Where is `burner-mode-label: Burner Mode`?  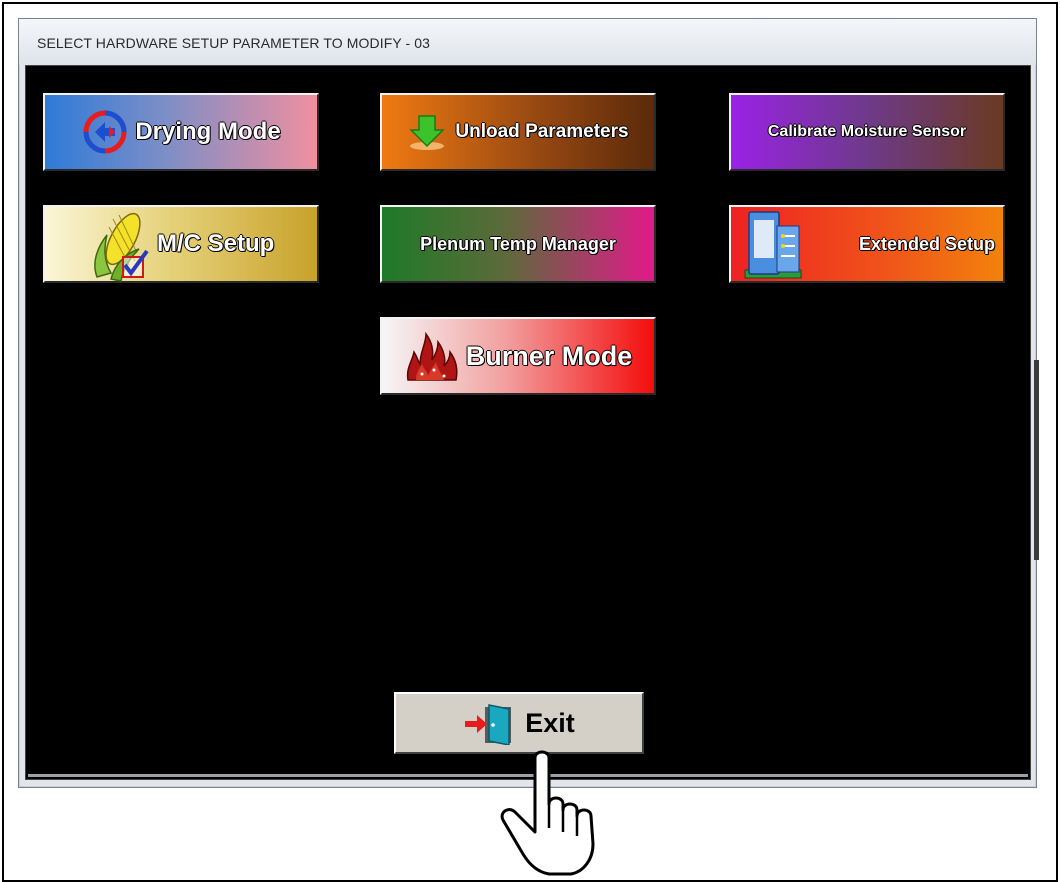
burner-mode-label: Burner Mode is located at coordinates (549, 355).